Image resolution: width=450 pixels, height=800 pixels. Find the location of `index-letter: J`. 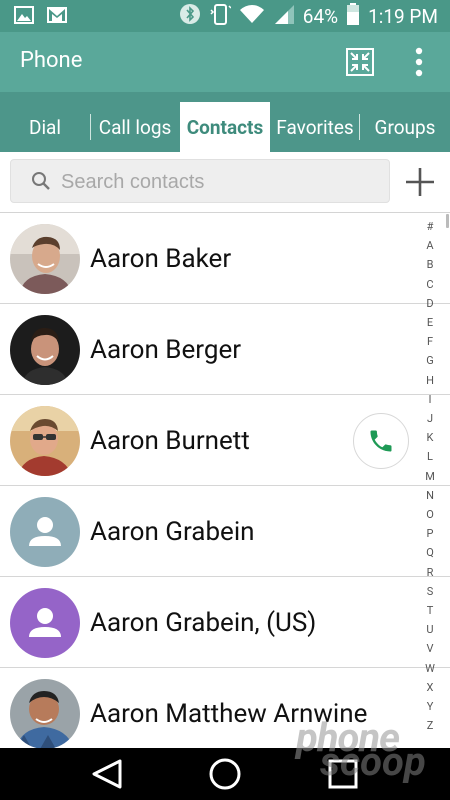

index-letter: J is located at coordinates (430, 418).